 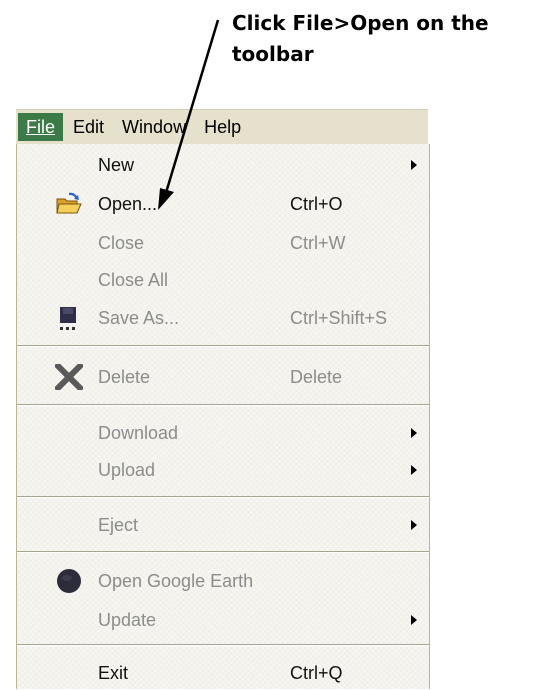 What do you see at coordinates (382, 39) in the screenshot?
I see `instruction-callout: Click File>Open on the toolbar` at bounding box center [382, 39].